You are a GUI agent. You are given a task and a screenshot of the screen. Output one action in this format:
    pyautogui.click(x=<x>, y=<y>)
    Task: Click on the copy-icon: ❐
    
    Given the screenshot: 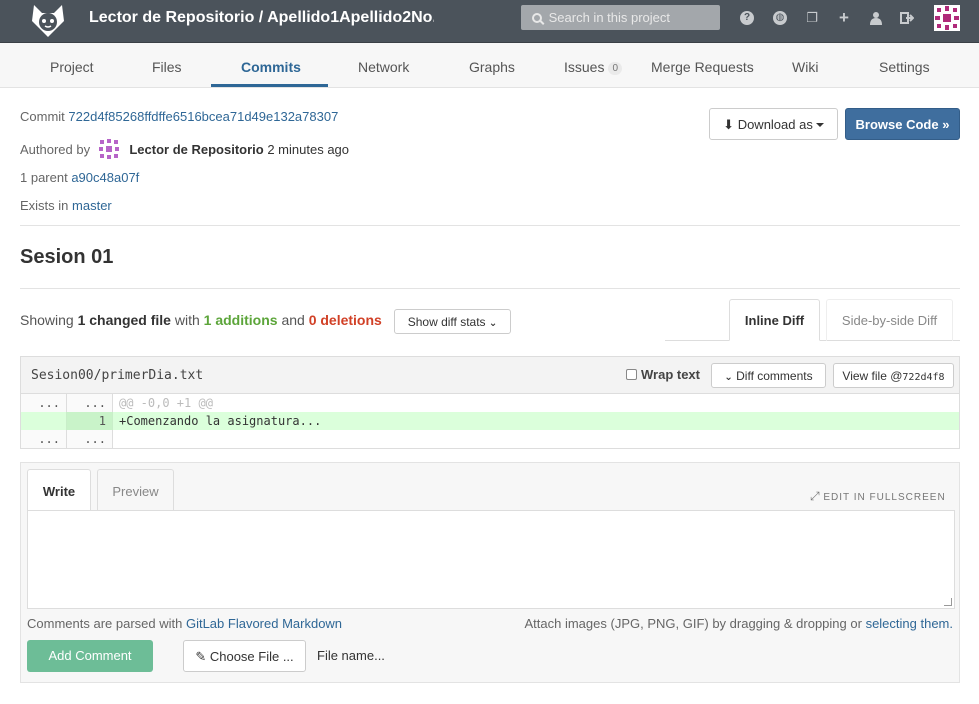 What is the action you would take?
    pyautogui.click(x=812, y=18)
    